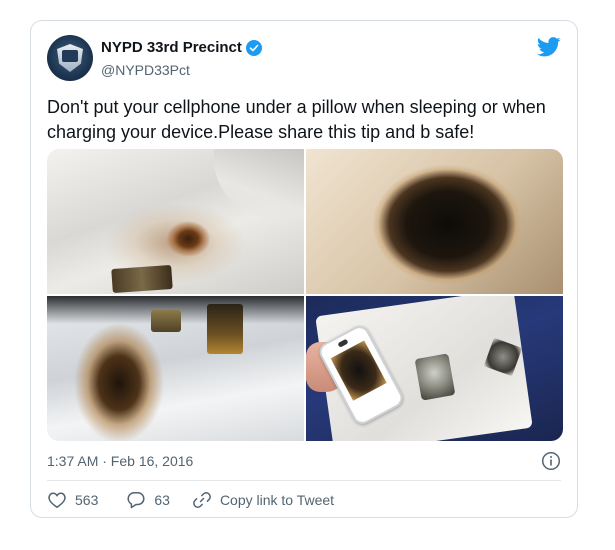  I want to click on verified-badge-icon, so click(253, 47).